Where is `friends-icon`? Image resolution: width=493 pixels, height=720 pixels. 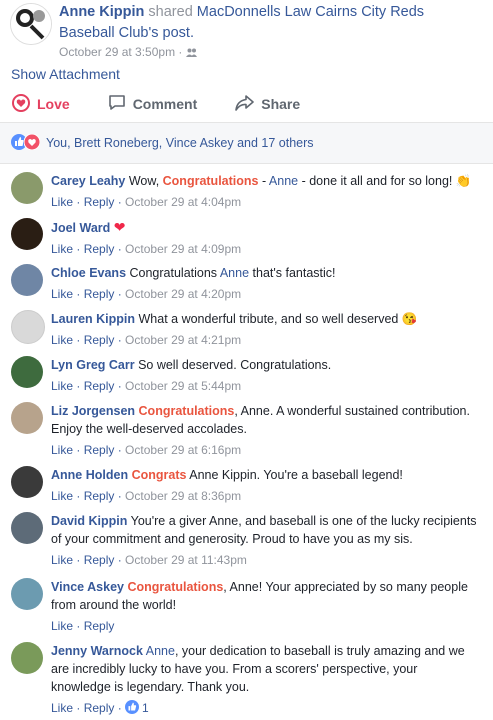 friends-icon is located at coordinates (191, 52).